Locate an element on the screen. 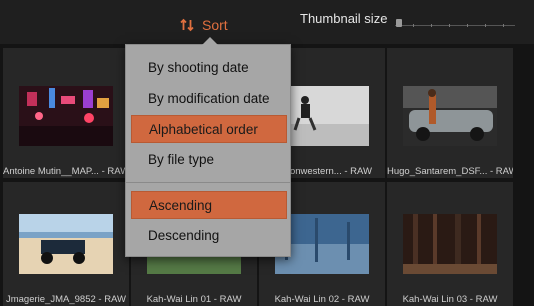  thumbnail-card: Antoine Mutin__MAP... - RAW is located at coordinates (66, 113).